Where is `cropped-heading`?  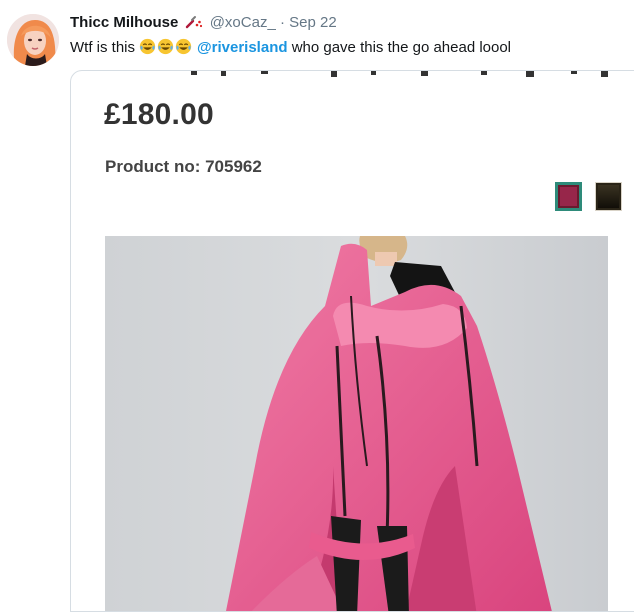 cropped-heading is located at coordinates (401, 74).